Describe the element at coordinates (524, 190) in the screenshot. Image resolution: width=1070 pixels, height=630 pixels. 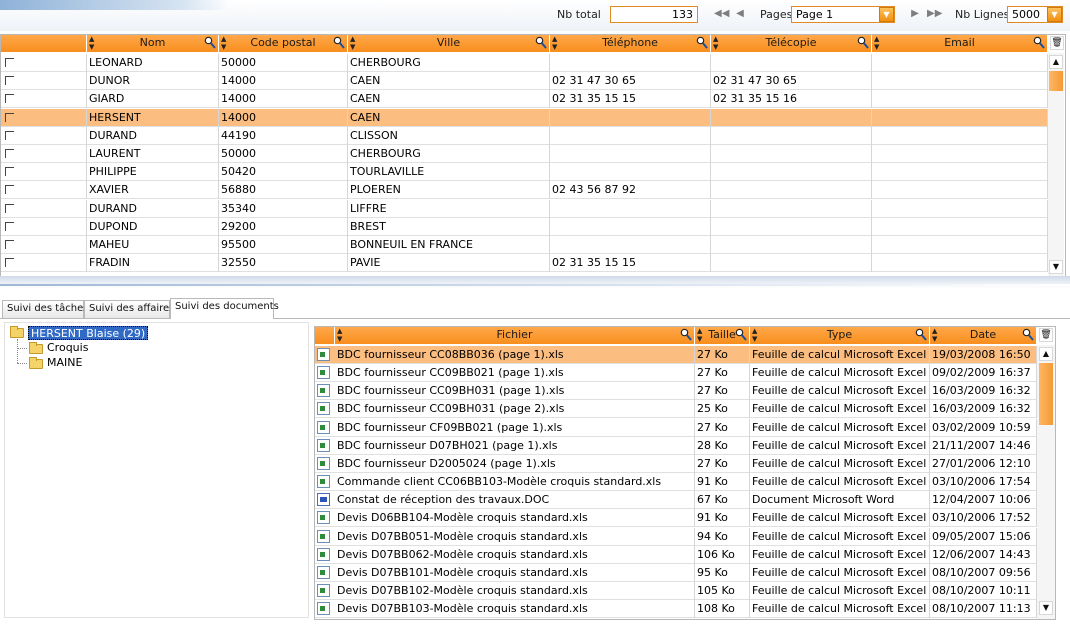
I see `table-row: XAVIER 56880 PLOEREN 02 43 56 87 92` at that location.